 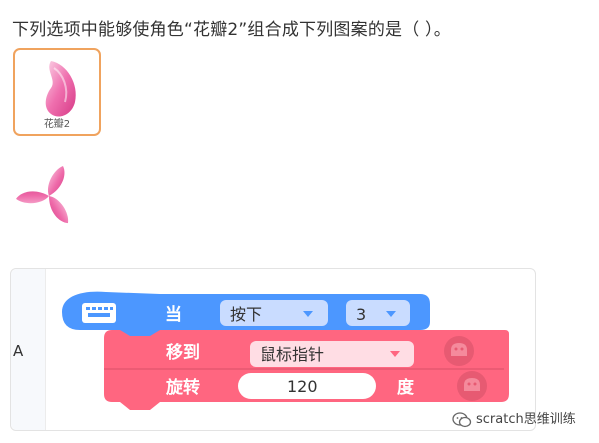 I want to click on wechat-watermark: scratch思维训练, so click(x=514, y=418).